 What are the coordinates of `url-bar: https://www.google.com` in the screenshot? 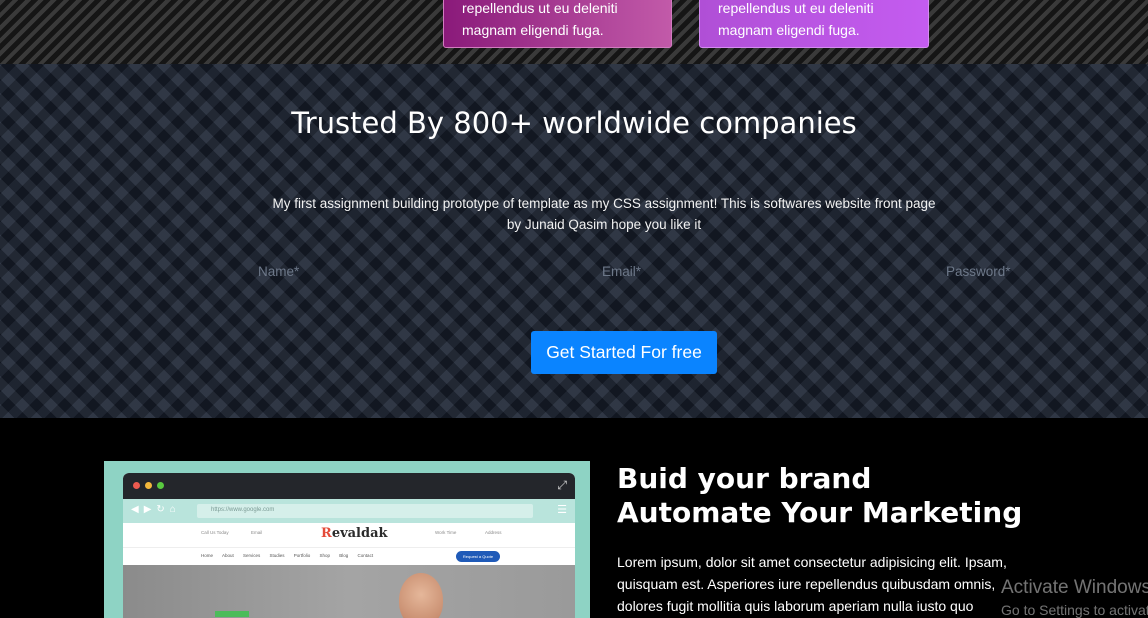 It's located at (365, 511).